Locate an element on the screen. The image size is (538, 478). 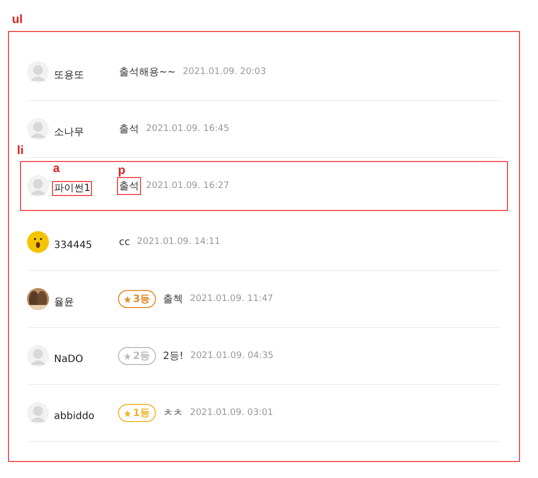
comment-time: 2021.01.09. 16:45 is located at coordinates (188, 129).